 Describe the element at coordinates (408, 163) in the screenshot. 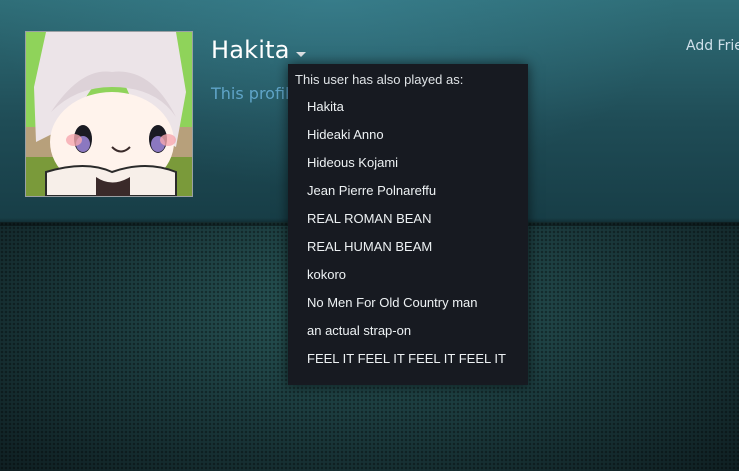

I see `alias-item: Hideous Kojami` at that location.